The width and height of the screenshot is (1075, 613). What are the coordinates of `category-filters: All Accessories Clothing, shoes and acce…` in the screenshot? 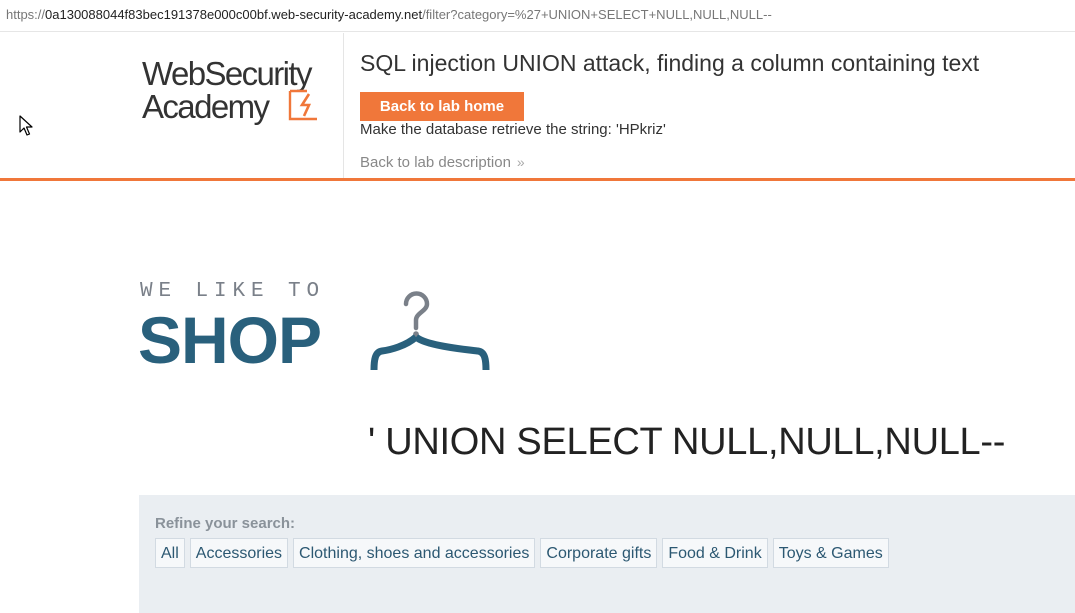 It's located at (522, 553).